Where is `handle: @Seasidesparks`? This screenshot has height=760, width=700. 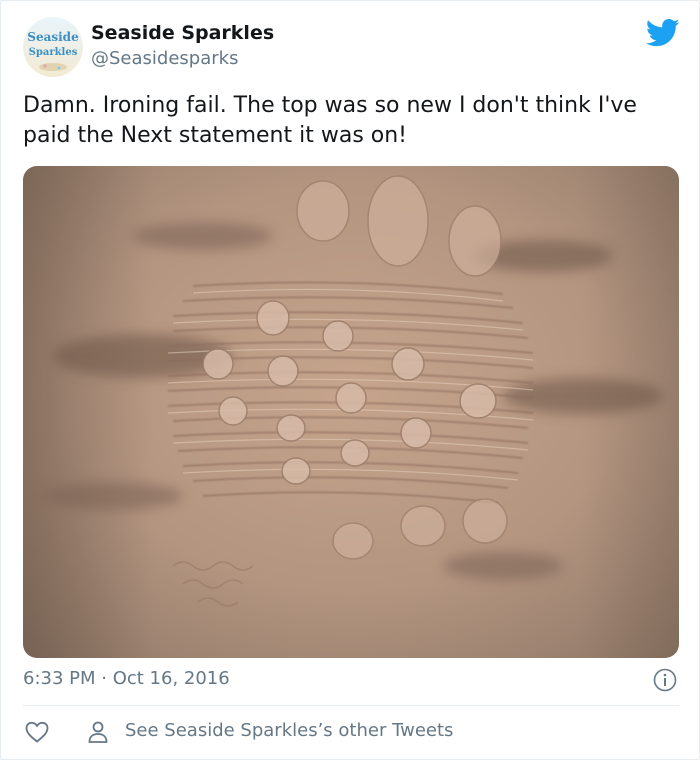 handle: @Seasidesparks is located at coordinates (164, 58).